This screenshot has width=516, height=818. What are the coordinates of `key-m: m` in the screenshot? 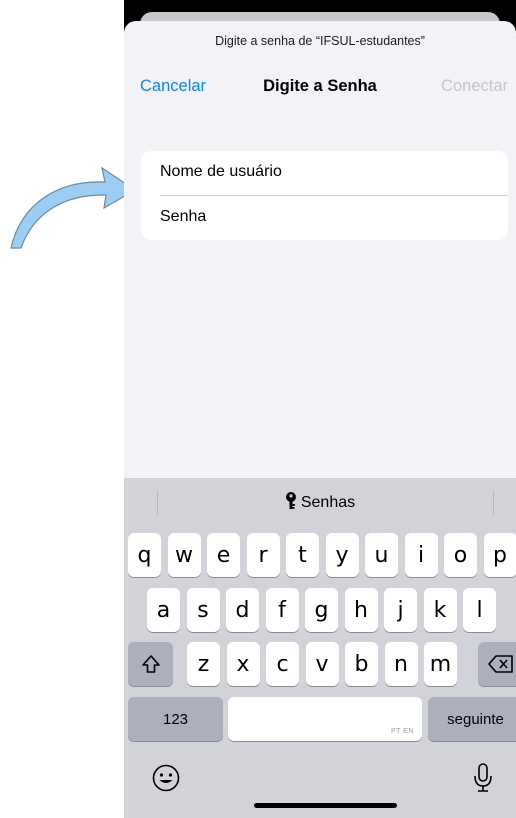 It's located at (440, 664).